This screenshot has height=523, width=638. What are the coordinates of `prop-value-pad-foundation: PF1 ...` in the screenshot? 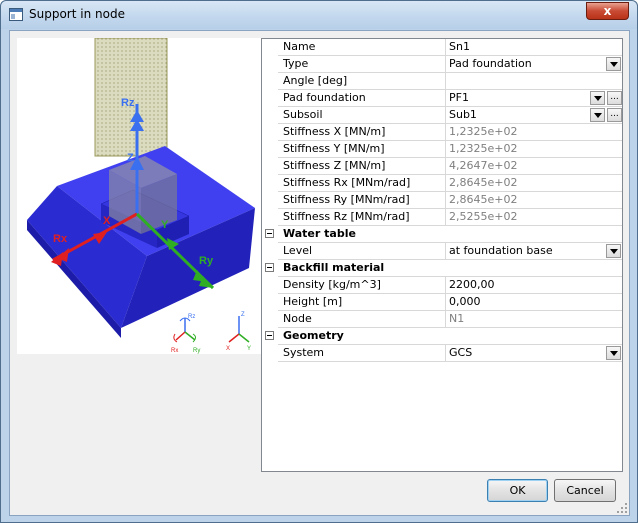 It's located at (534, 98).